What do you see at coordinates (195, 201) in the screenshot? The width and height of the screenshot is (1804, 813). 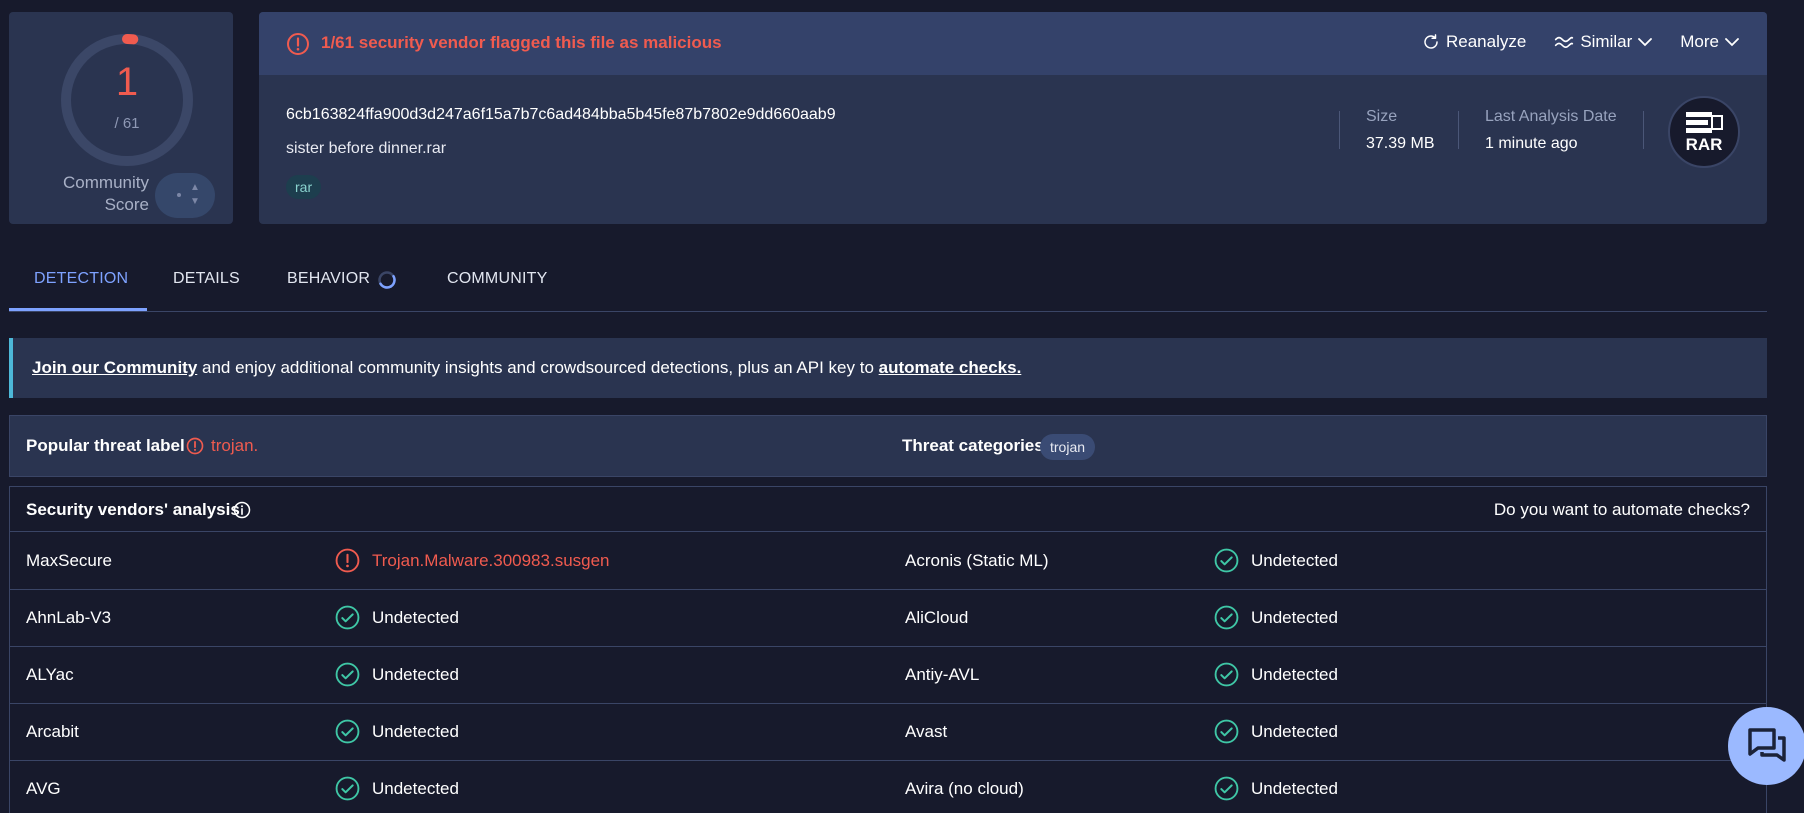 I see `vote-down-icon: ▼` at bounding box center [195, 201].